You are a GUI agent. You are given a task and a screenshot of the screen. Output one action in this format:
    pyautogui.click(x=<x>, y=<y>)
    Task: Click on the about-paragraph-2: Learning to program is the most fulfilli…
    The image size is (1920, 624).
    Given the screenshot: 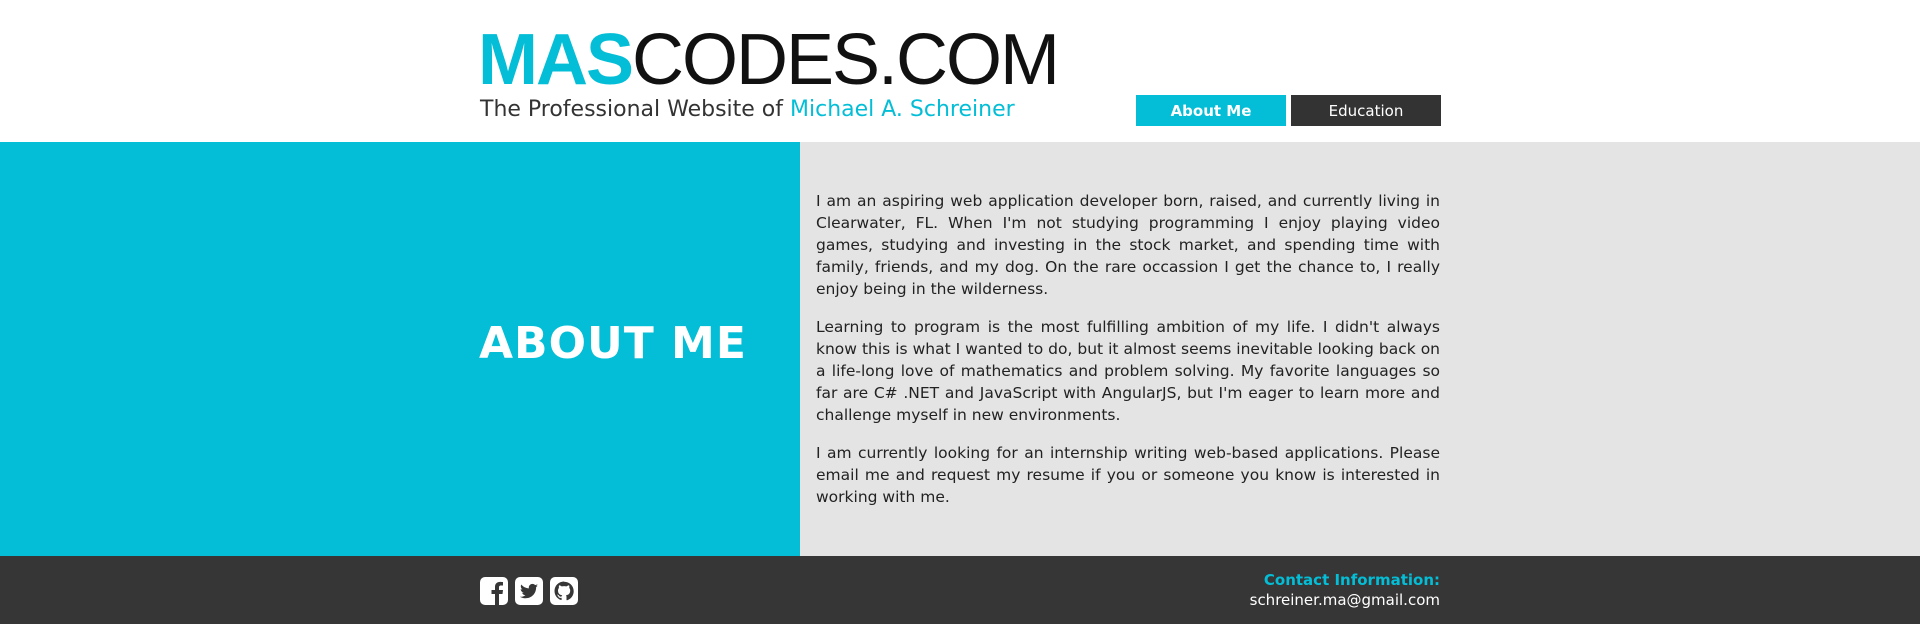 What is the action you would take?
    pyautogui.click(x=1128, y=371)
    